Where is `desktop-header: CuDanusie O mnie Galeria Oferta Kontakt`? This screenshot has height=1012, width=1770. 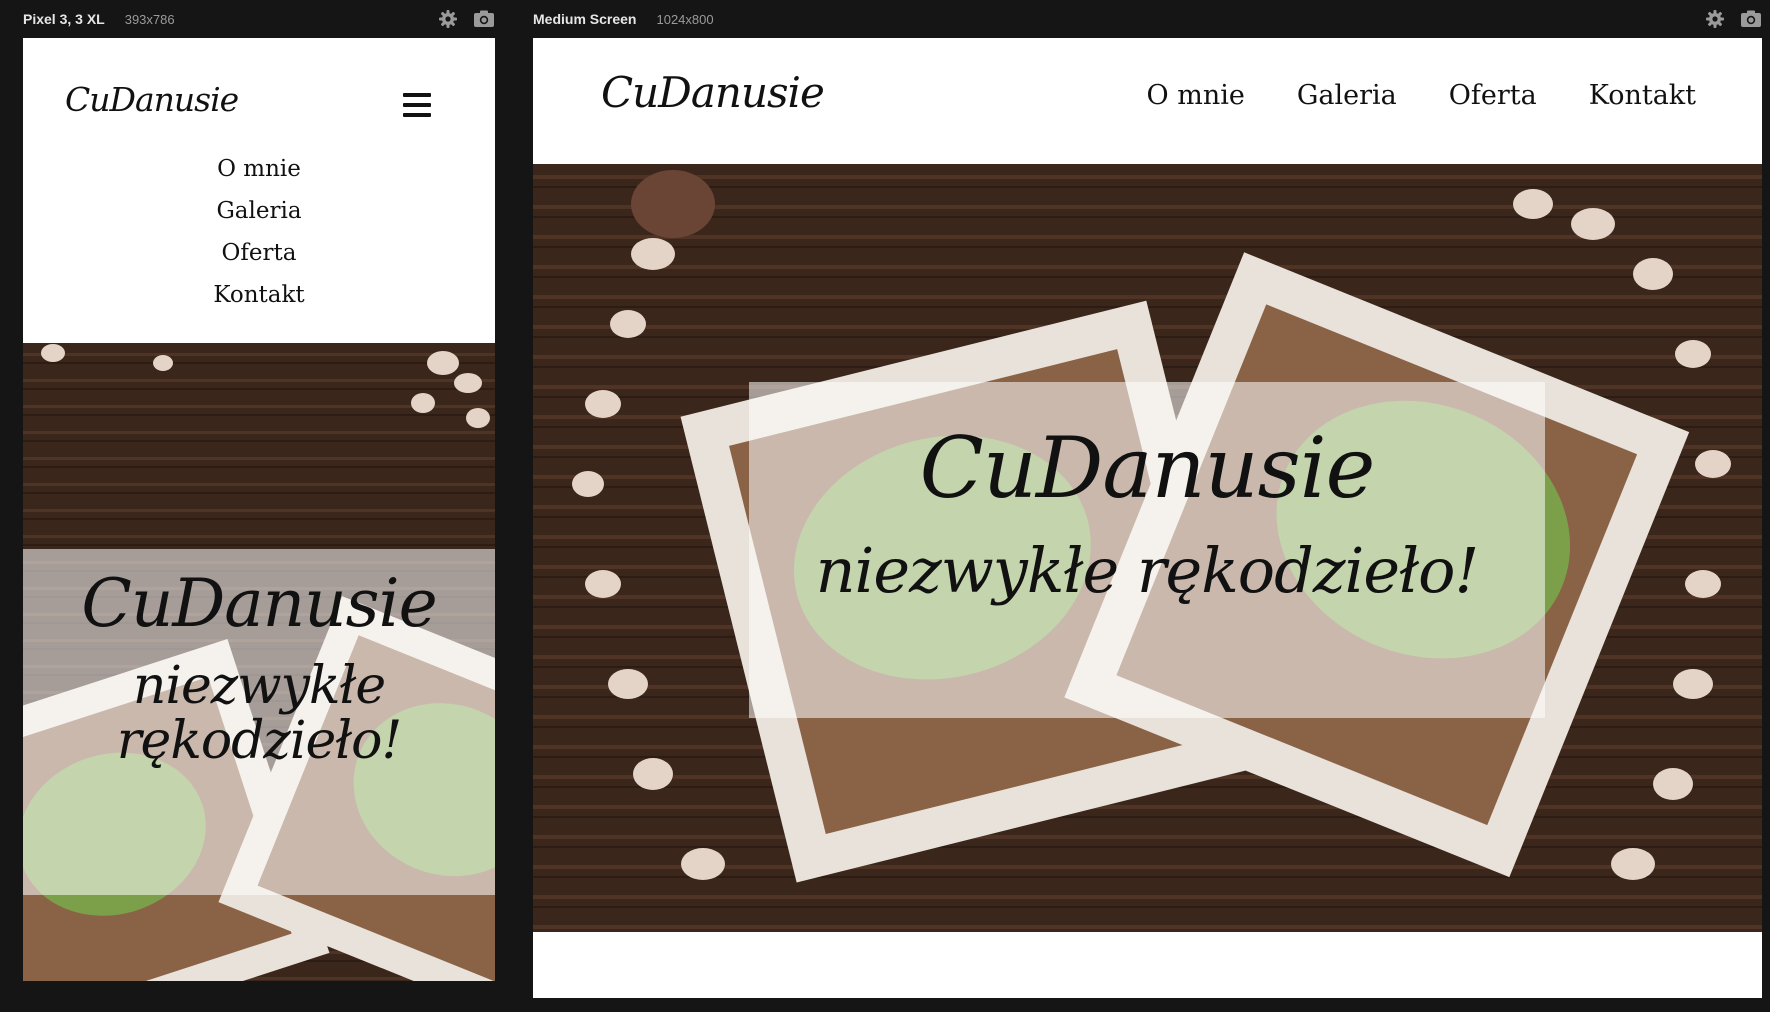 desktop-header: CuDanusie O mnie Galeria Oferta Kontakt is located at coordinates (1147, 101).